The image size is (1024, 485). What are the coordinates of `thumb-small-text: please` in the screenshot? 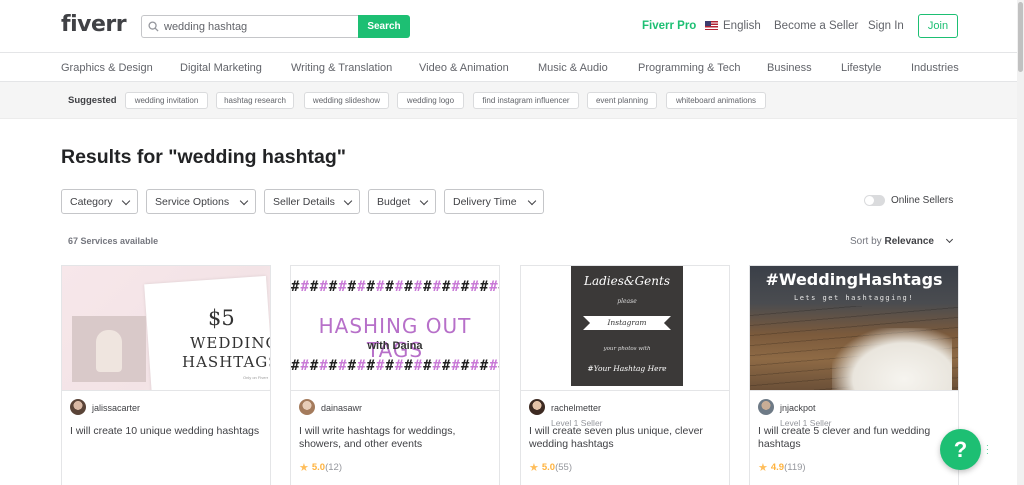 It's located at (627, 301).